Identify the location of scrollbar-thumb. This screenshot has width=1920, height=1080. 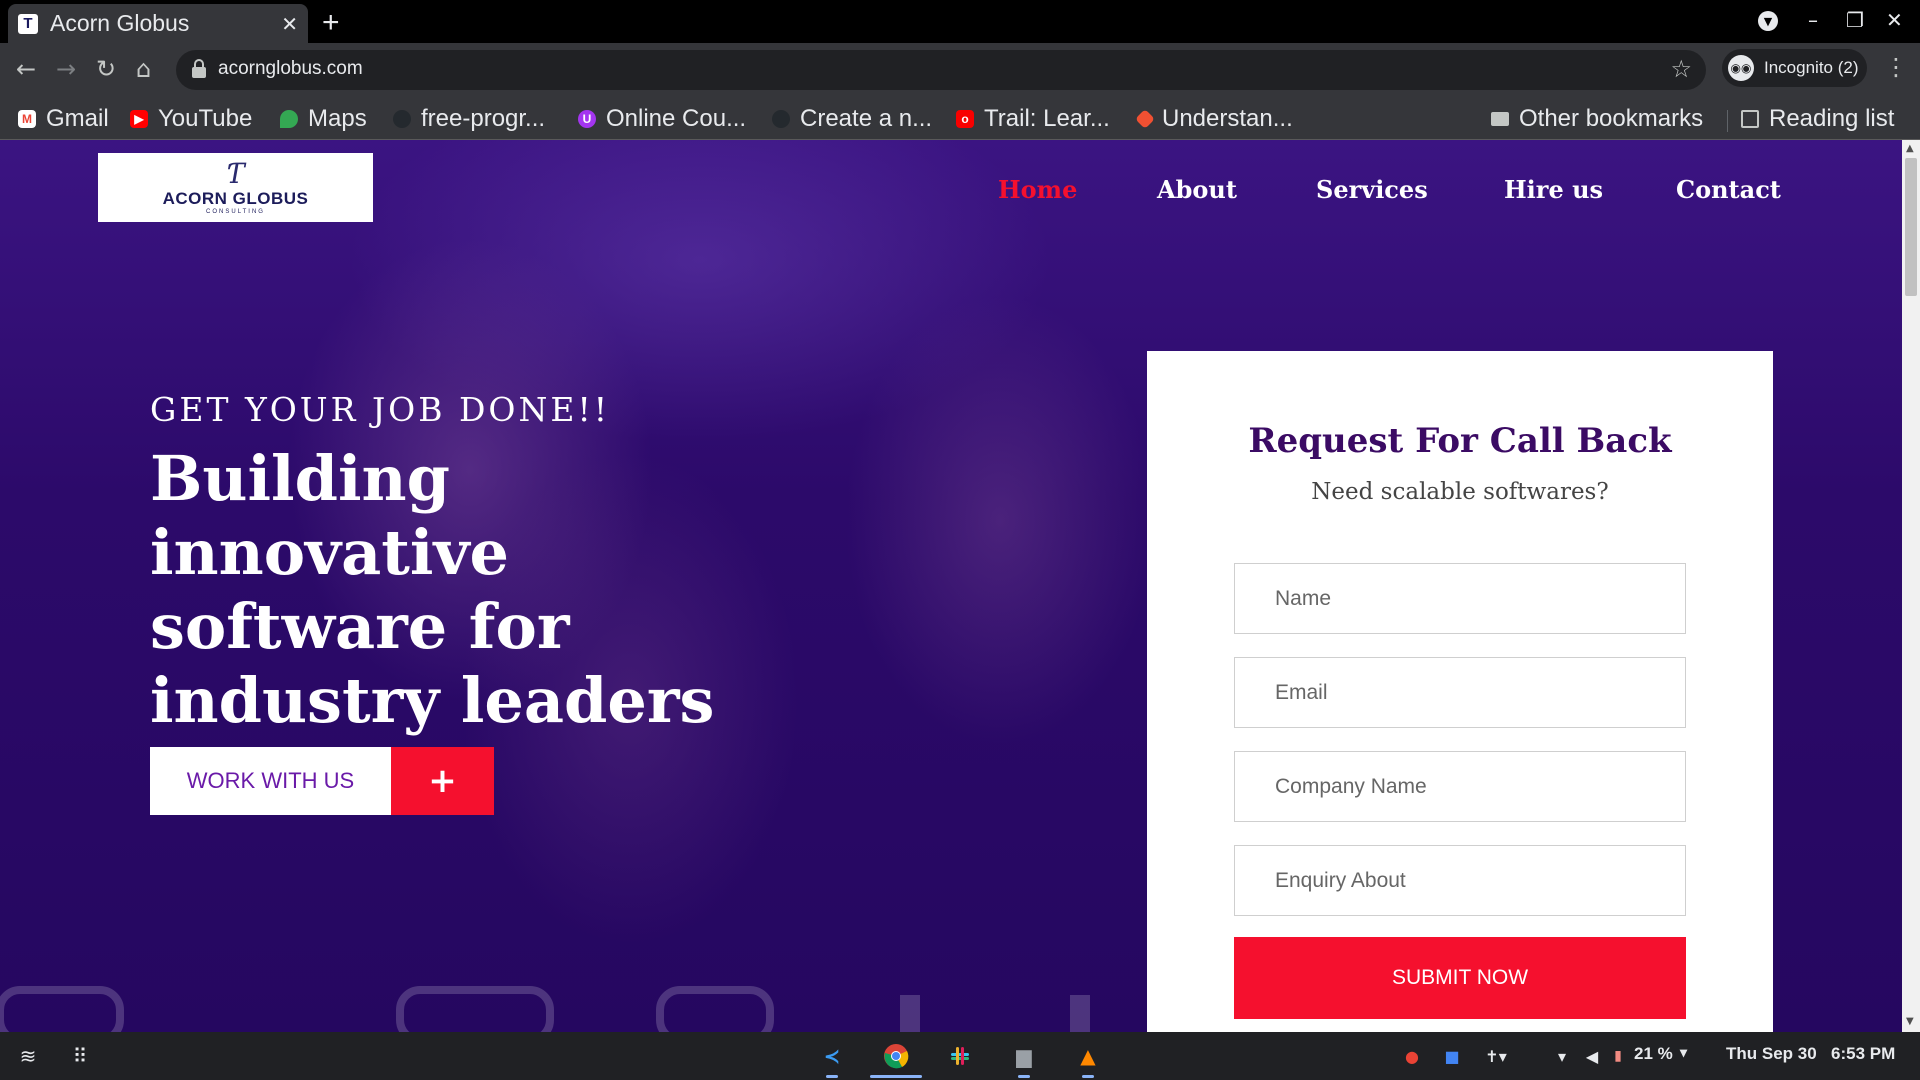
(1911, 227).